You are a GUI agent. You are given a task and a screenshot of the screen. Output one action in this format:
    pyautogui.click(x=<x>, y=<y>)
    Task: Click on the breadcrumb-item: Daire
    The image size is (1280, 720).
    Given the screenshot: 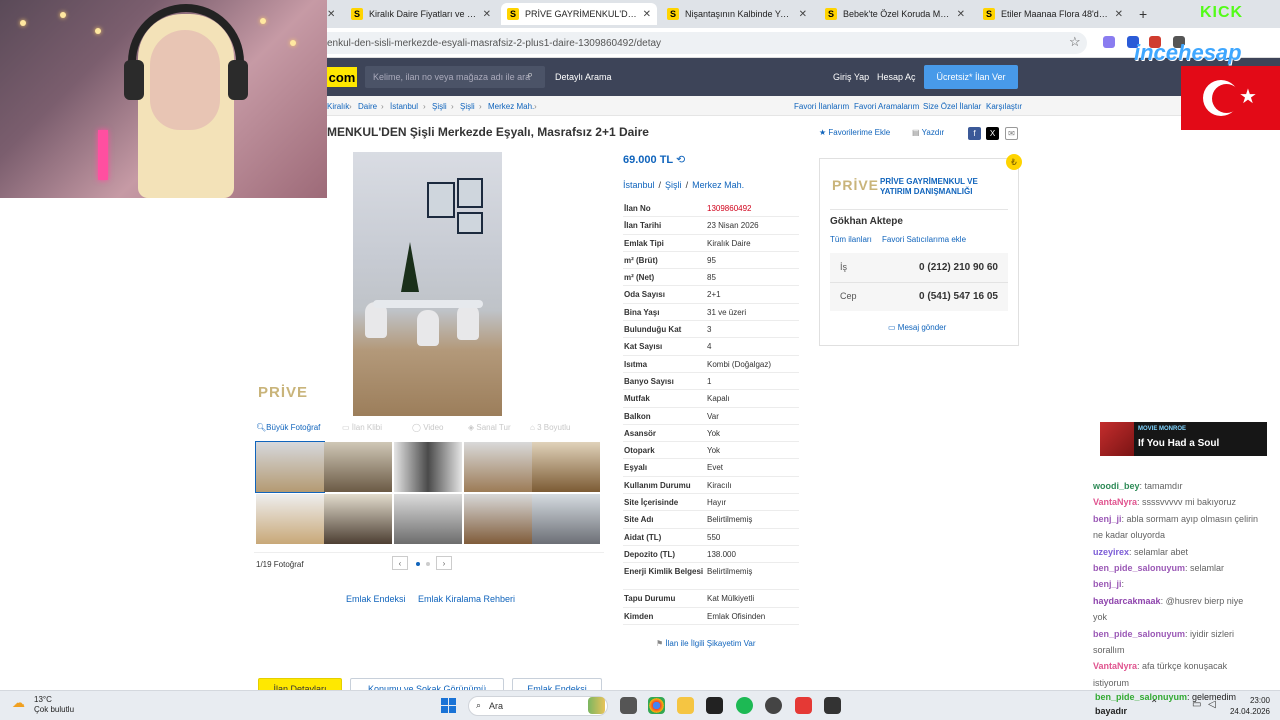 What is the action you would take?
    pyautogui.click(x=367, y=106)
    